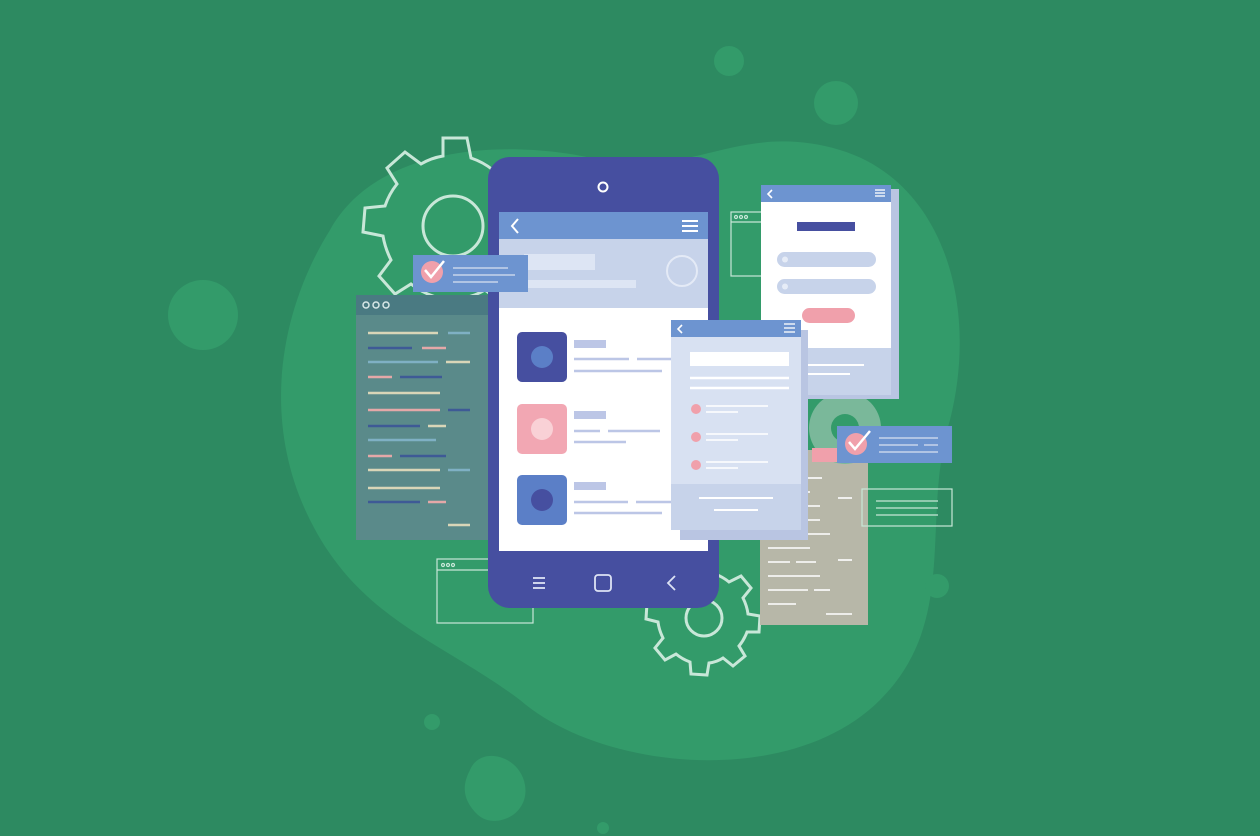 The height and width of the screenshot is (836, 1260). I want to click on notification-card, so click(470, 273).